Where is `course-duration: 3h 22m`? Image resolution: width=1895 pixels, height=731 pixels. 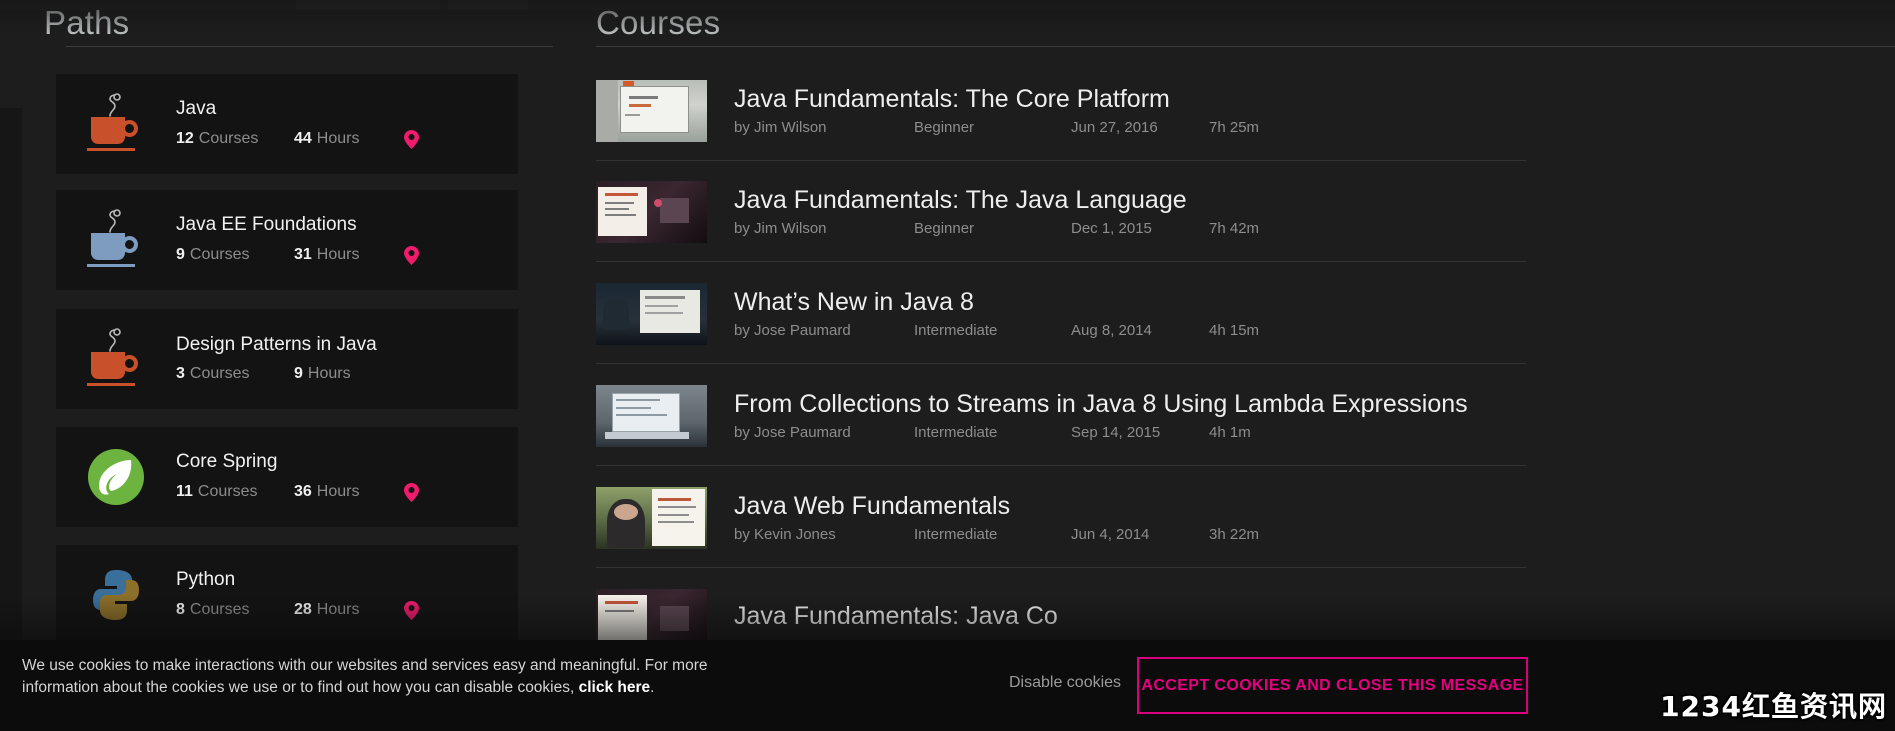
course-duration: 3h 22m is located at coordinates (1234, 535).